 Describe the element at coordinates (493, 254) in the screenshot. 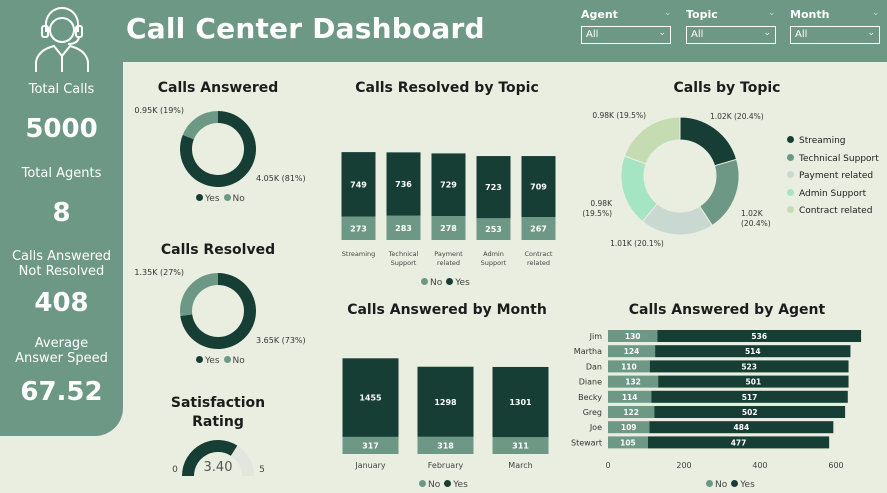

I see `category-label: Admin` at that location.